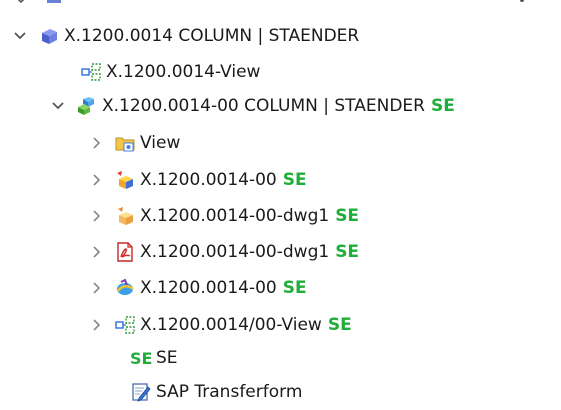  I want to click on jt-file-icon, so click(125, 288).